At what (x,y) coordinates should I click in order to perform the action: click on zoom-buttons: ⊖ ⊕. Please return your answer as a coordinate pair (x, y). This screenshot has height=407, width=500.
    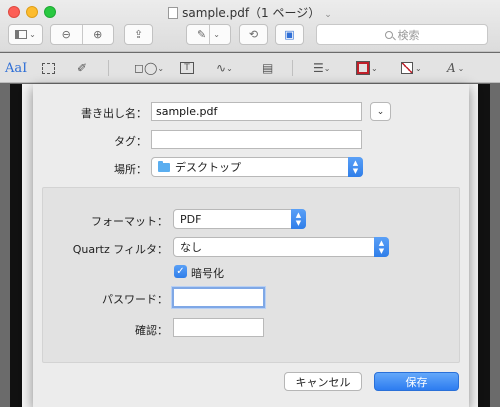
    Looking at the image, I should click on (82, 34).